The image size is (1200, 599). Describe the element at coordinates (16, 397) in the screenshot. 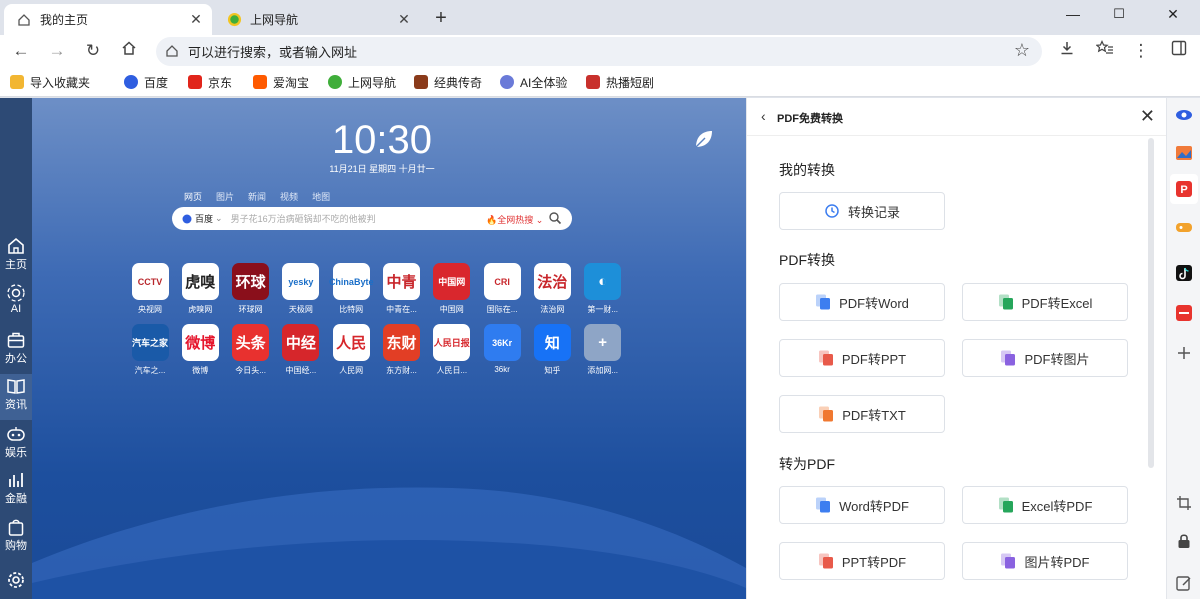

I see `rail-item-news: 资讯` at that location.